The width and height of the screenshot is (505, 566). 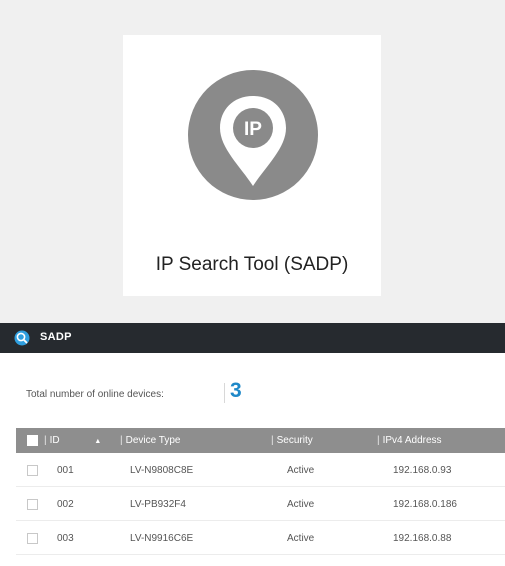 What do you see at coordinates (95, 394) in the screenshot?
I see `online-devices-label: Total number of online devices:` at bounding box center [95, 394].